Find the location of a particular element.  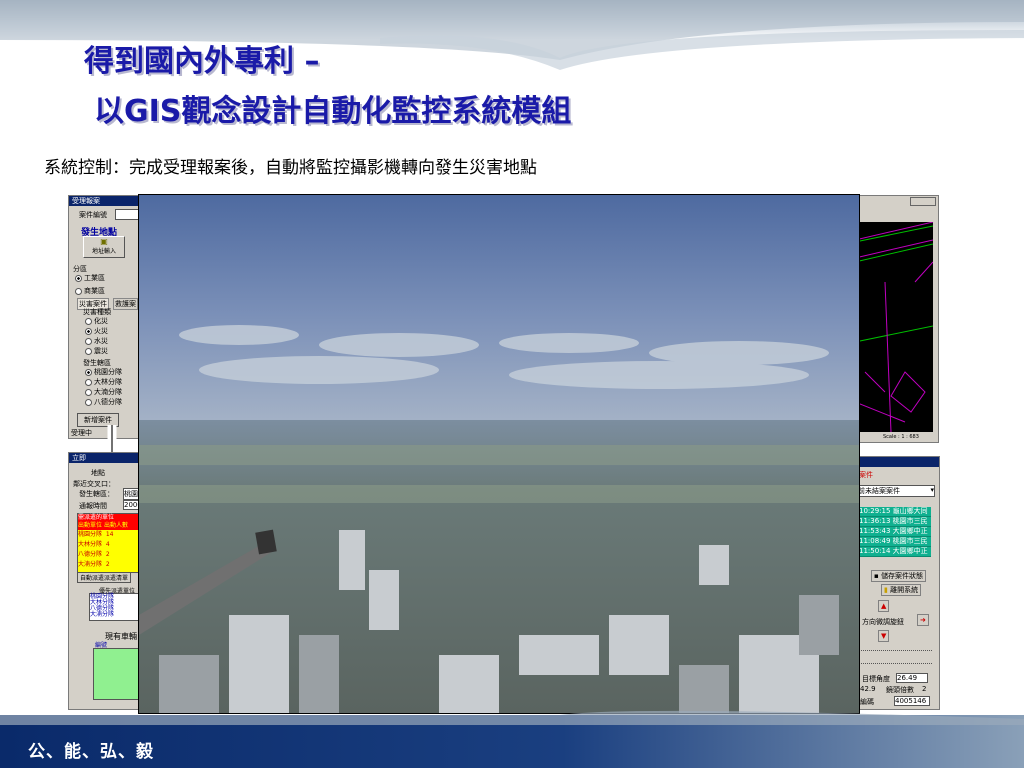

row-count: 4 is located at coordinates (107, 544).